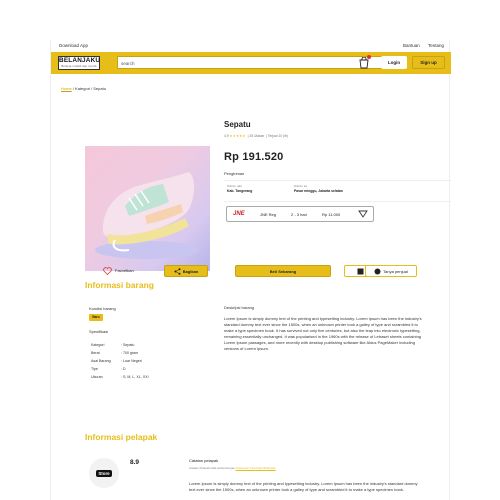 The image size is (500, 500). Describe the element at coordinates (360, 271) in the screenshot. I see `cart-small-icon` at that location.